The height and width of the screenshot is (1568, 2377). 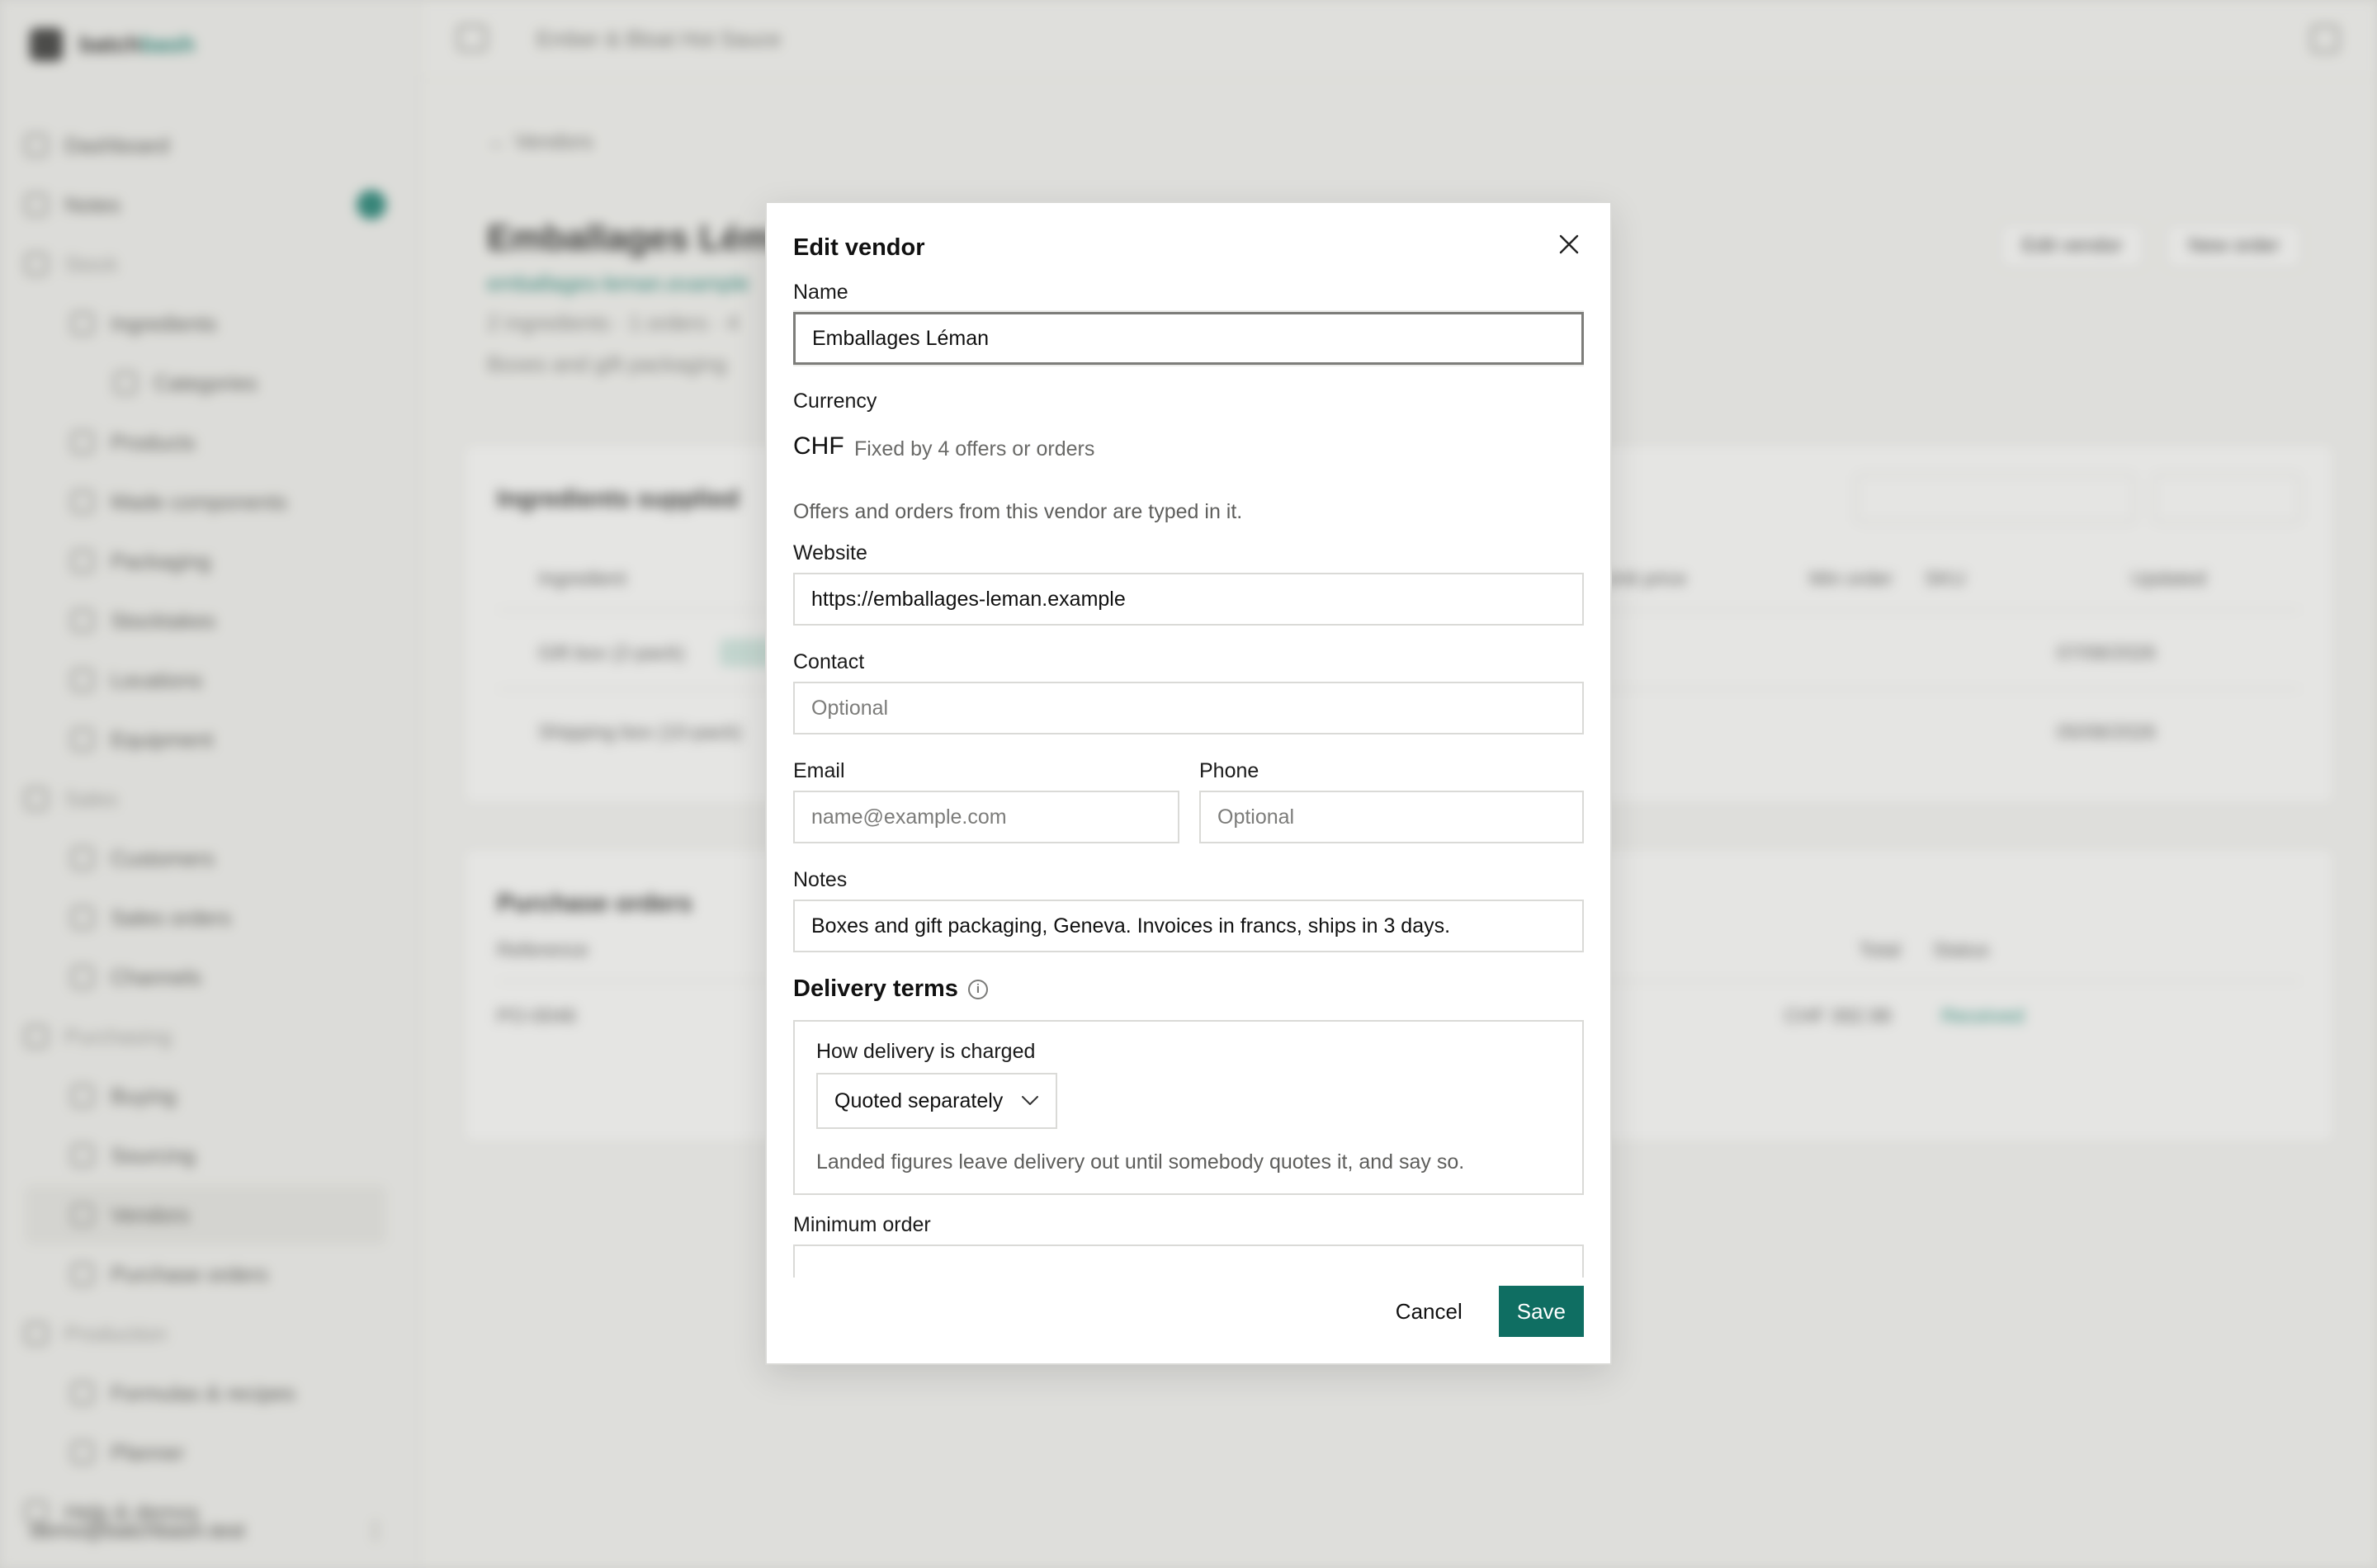 I want to click on currency-code: CHF, so click(x=818, y=446).